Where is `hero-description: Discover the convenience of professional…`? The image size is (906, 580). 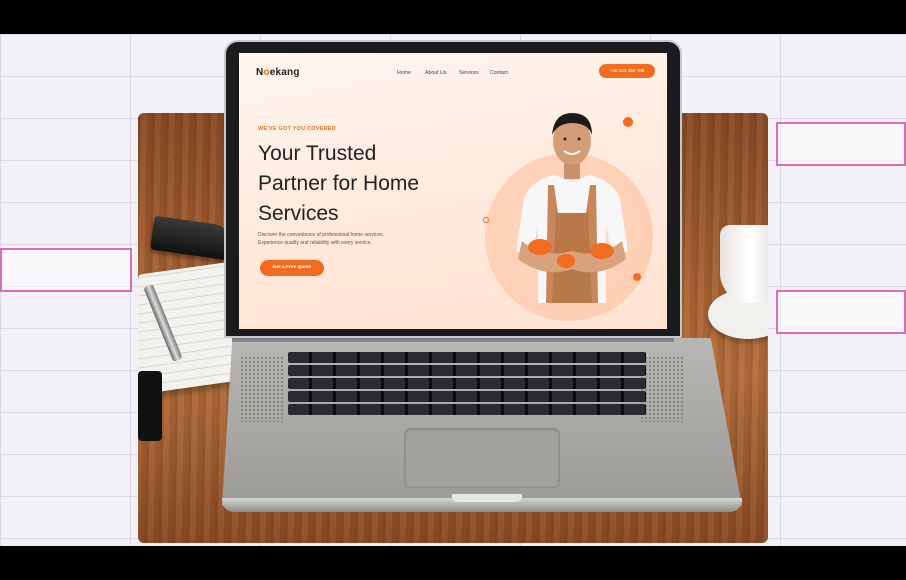
hero-description: Discover the convenience of professional… is located at coordinates (321, 239).